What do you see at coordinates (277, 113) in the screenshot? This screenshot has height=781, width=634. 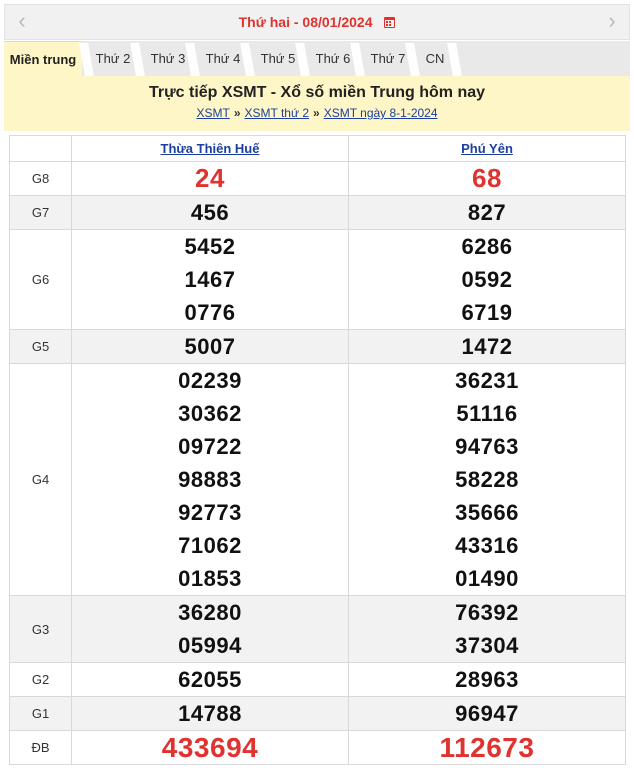 I see `breadcrumb-xsmt-thu-2: XSMT thứ 2` at bounding box center [277, 113].